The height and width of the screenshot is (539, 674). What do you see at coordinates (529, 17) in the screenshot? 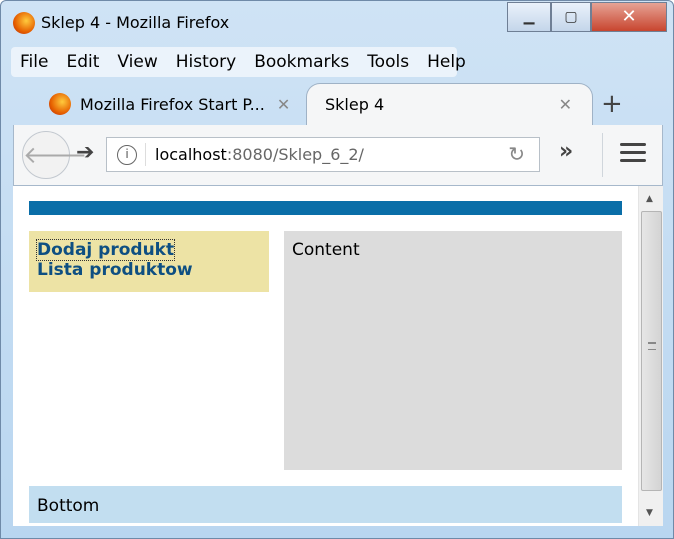
I see `minimize-button: ▁` at bounding box center [529, 17].